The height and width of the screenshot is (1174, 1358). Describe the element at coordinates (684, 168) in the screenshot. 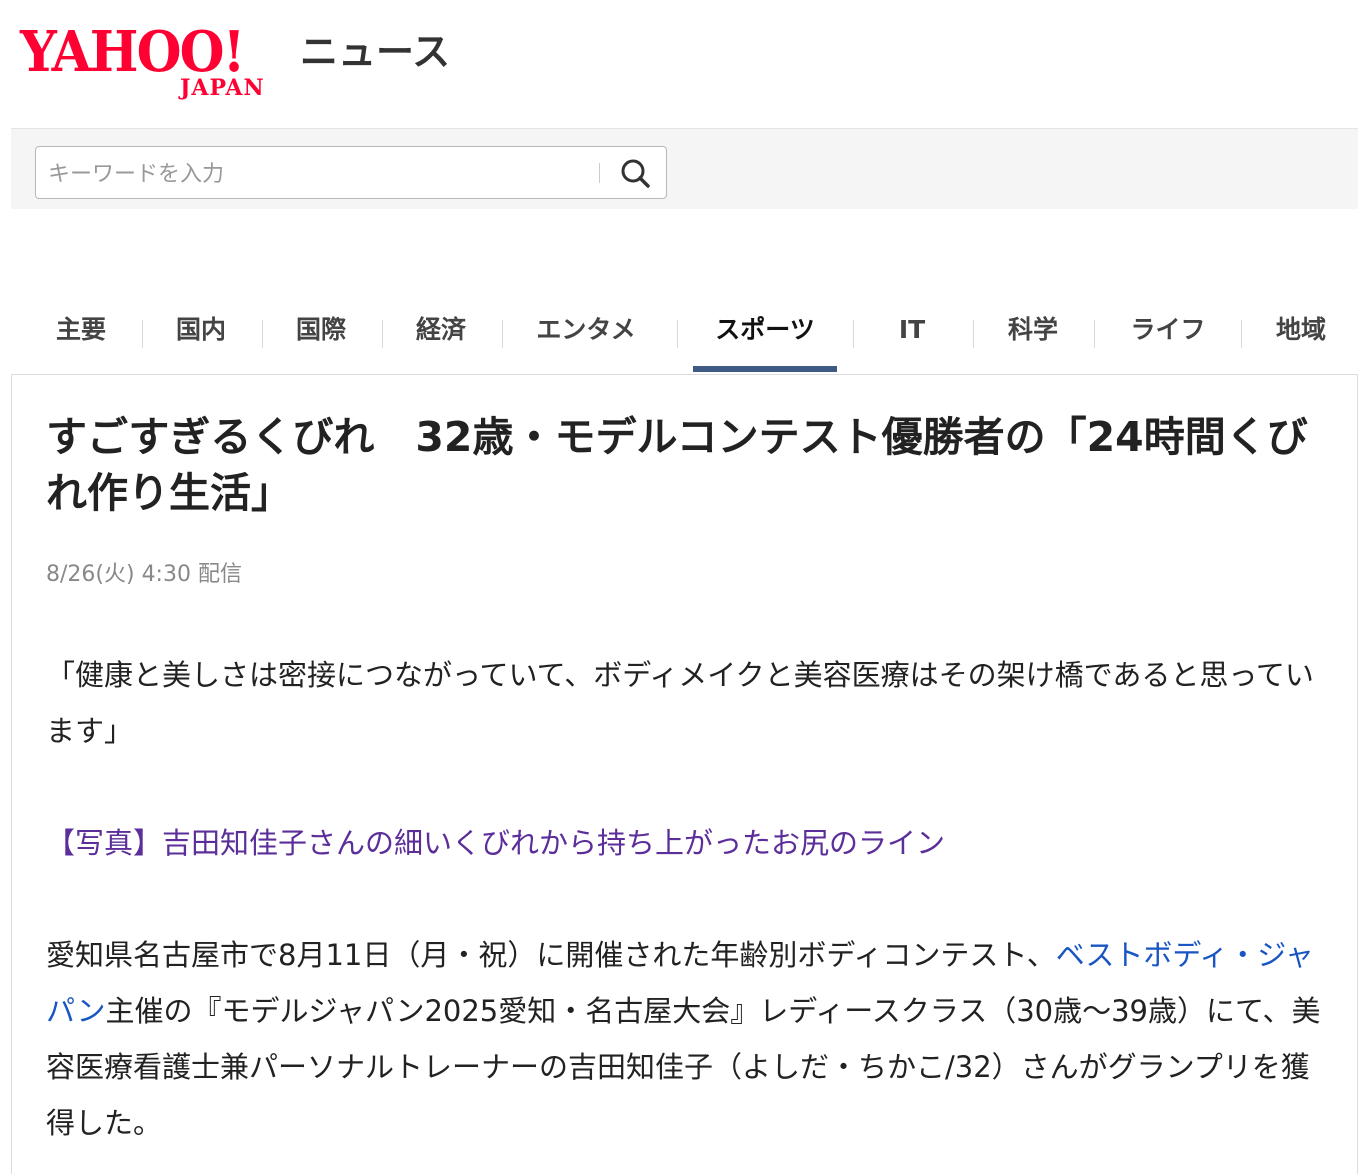

I see `search-band` at that location.